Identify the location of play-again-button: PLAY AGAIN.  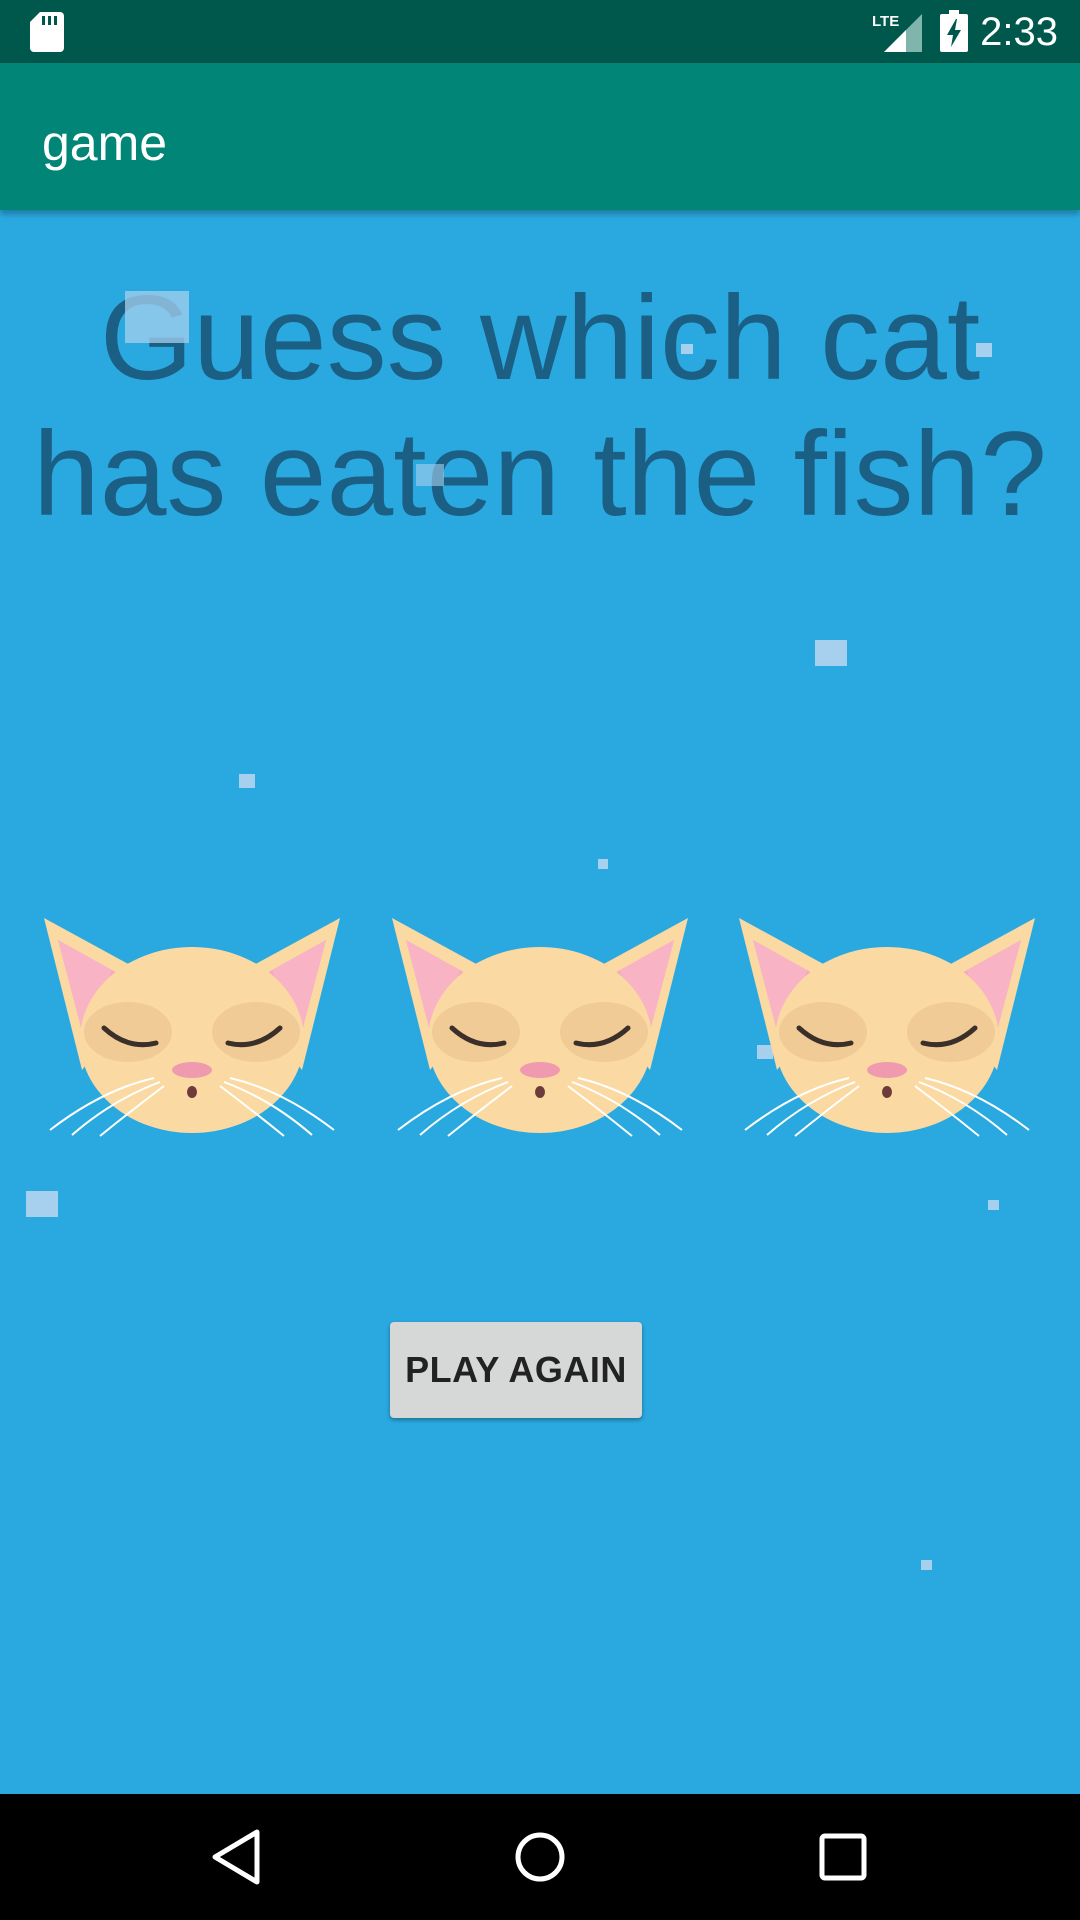
(516, 1370).